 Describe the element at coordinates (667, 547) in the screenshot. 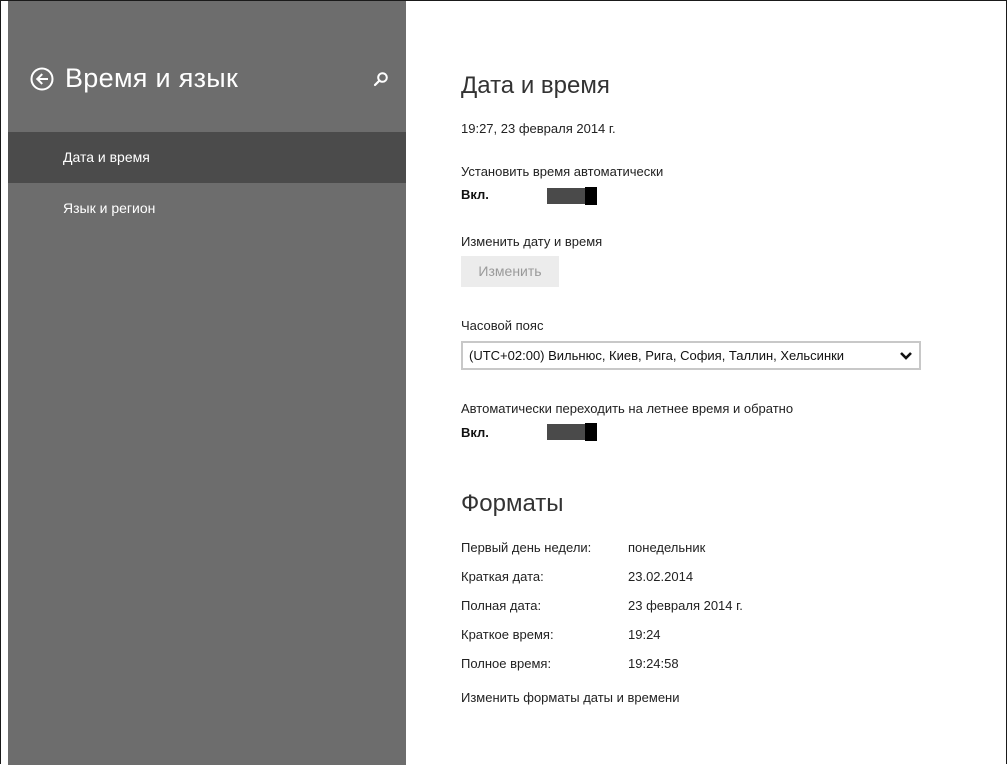

I see `format-value-first-day: понедельник` at that location.